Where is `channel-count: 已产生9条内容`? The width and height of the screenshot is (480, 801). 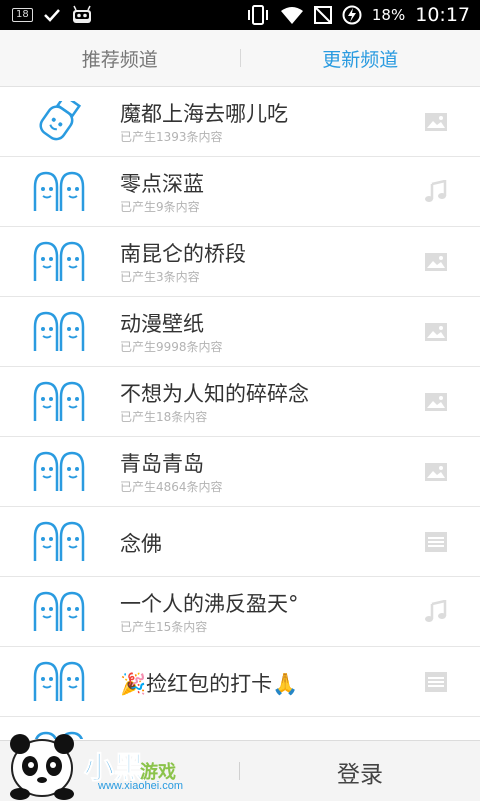 channel-count: 已产生9条内容 is located at coordinates (160, 206).